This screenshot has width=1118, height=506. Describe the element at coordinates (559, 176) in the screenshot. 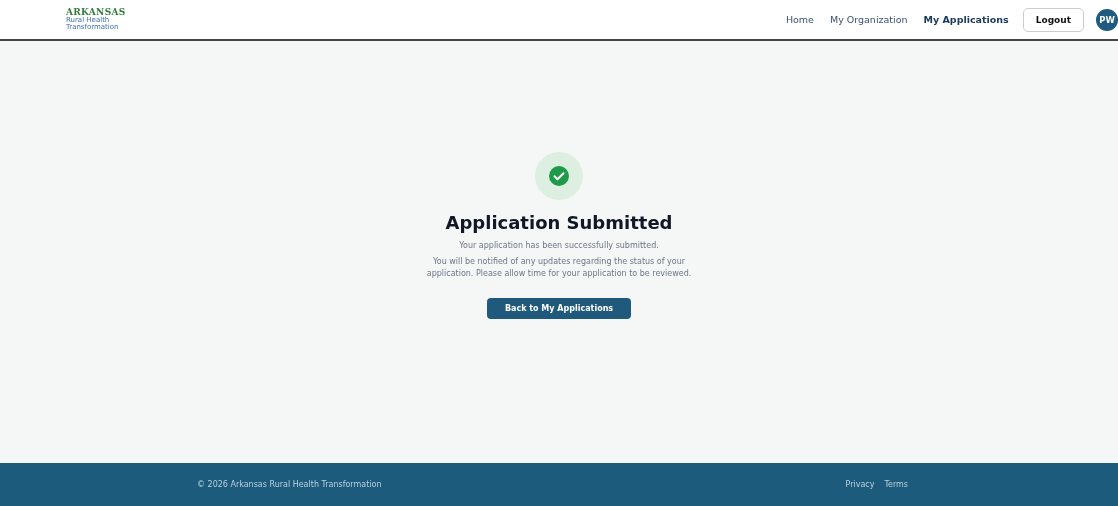

I see `success-icon` at that location.